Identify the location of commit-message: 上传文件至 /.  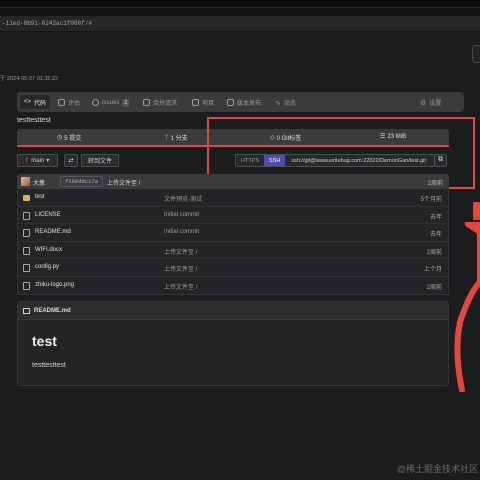
(123, 182).